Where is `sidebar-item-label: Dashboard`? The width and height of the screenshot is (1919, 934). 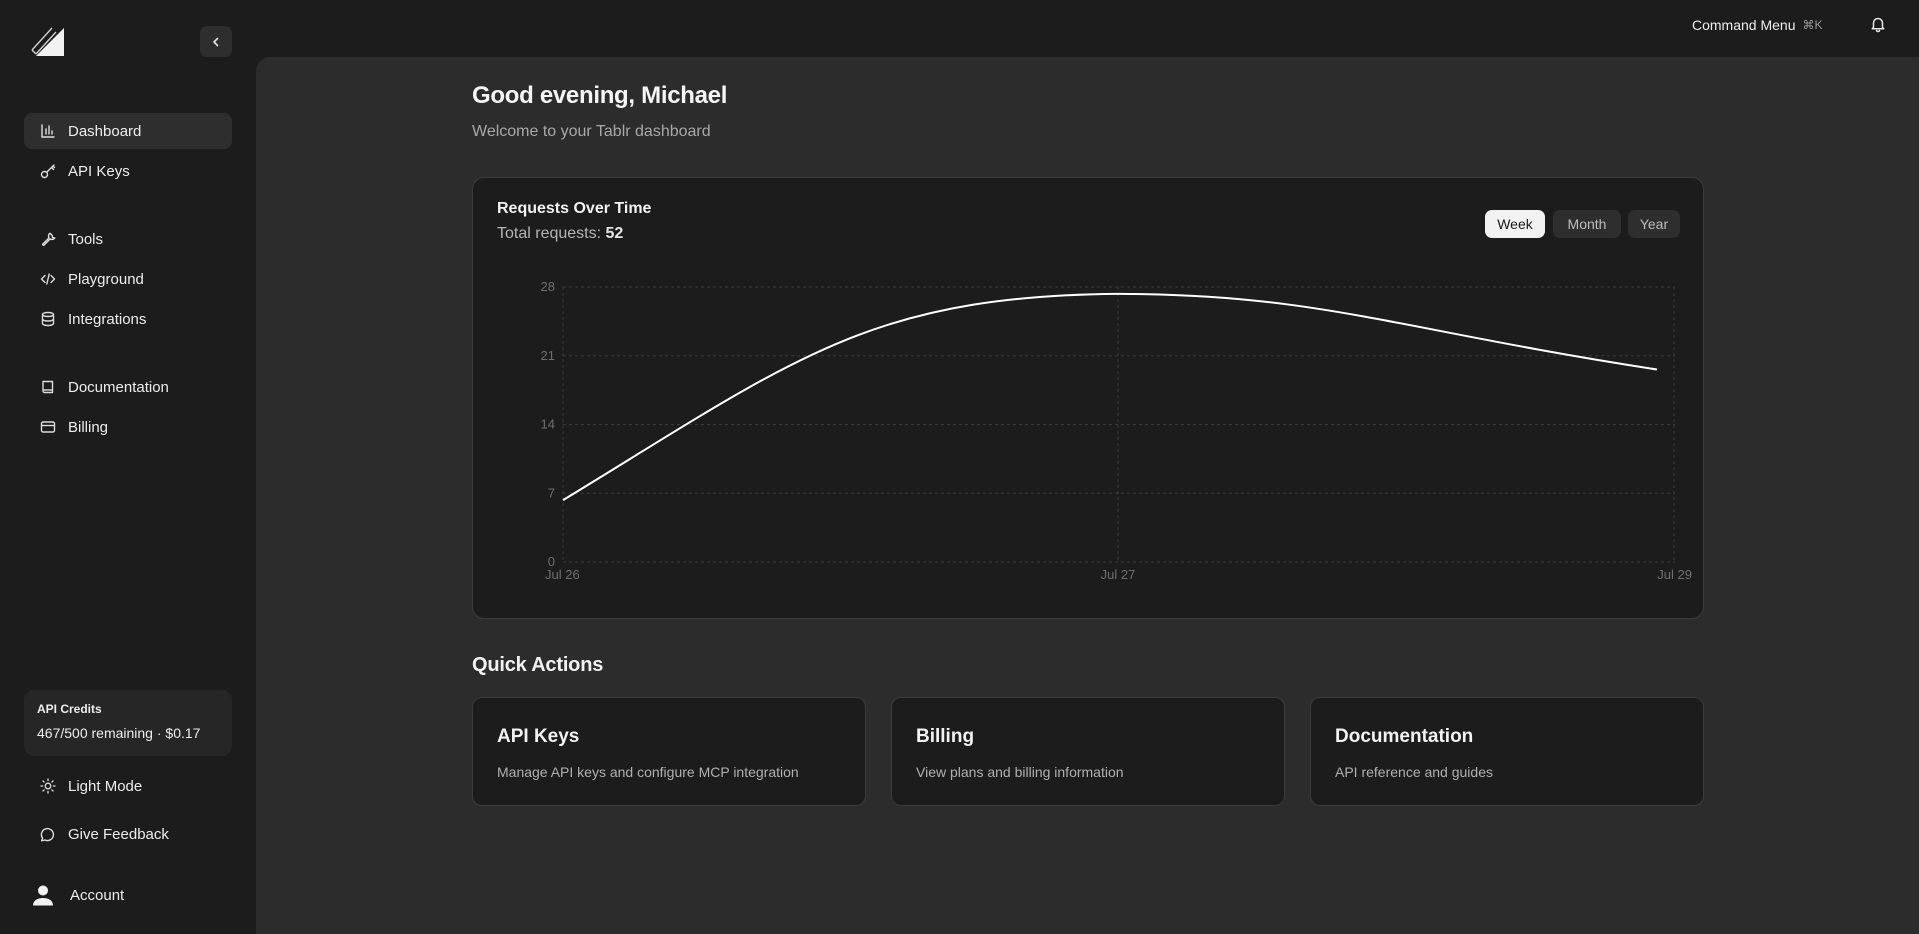
sidebar-item-label: Dashboard is located at coordinates (105, 131).